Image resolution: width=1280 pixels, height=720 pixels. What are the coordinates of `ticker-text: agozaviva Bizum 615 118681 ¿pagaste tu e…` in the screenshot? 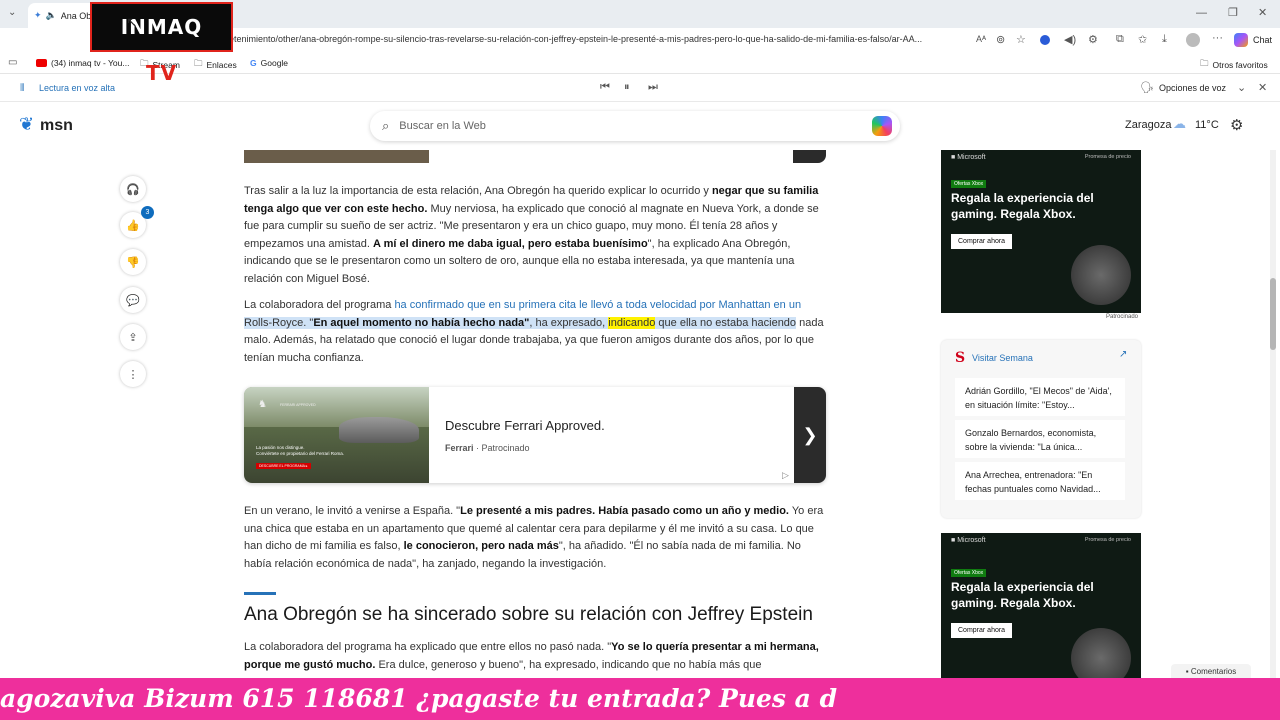 It's located at (419, 698).